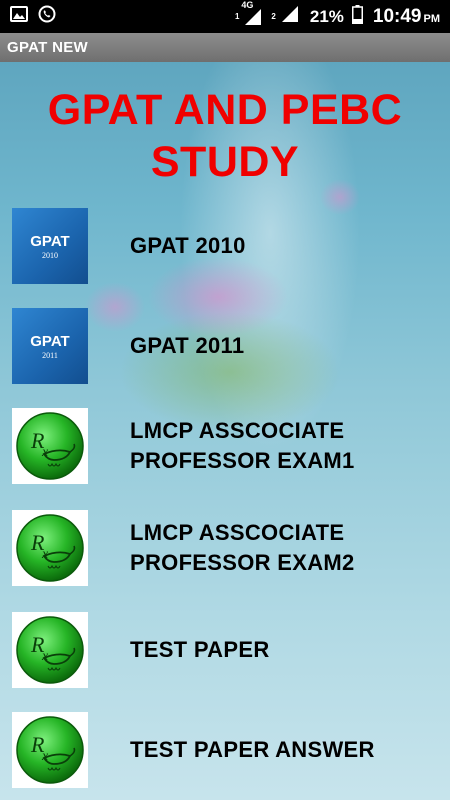 This screenshot has width=450, height=800. What do you see at coordinates (237, 16) in the screenshot?
I see `sim1-label: 1` at bounding box center [237, 16].